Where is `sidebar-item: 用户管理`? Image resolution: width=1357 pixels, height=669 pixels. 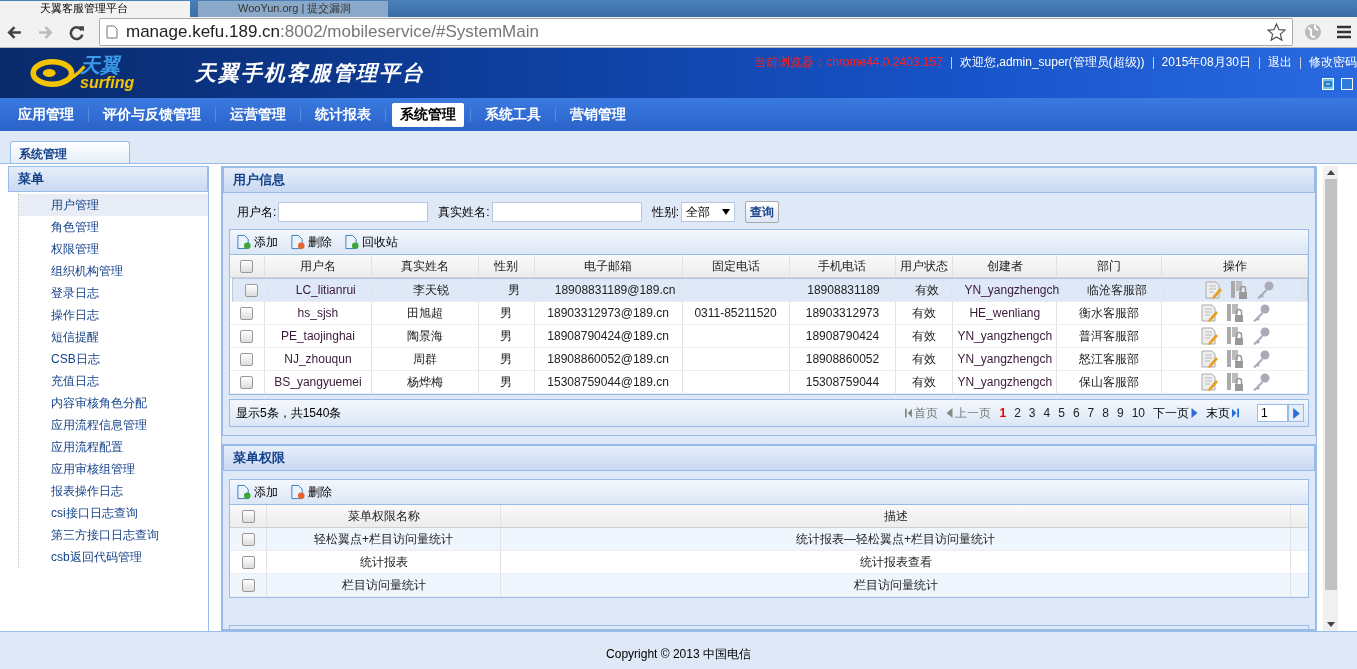
sidebar-item: 用户管理 is located at coordinates (113, 205).